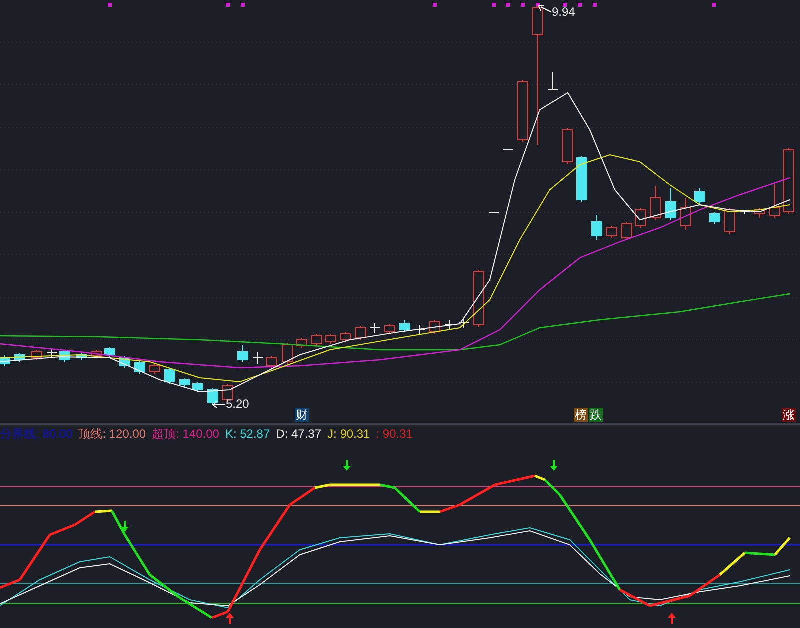  Describe the element at coordinates (596, 415) in the screenshot. I see `event-tag: 跌` at that location.